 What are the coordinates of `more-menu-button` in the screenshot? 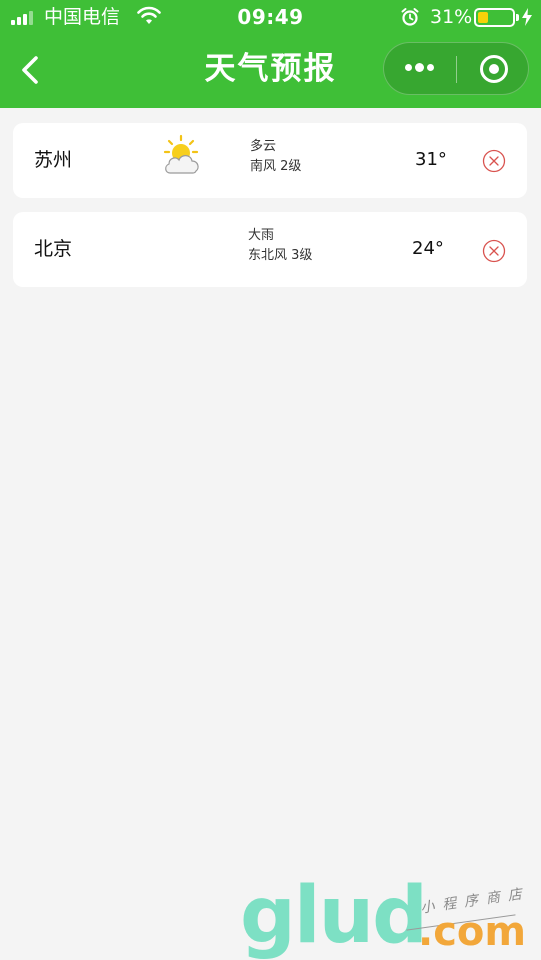 It's located at (420, 69).